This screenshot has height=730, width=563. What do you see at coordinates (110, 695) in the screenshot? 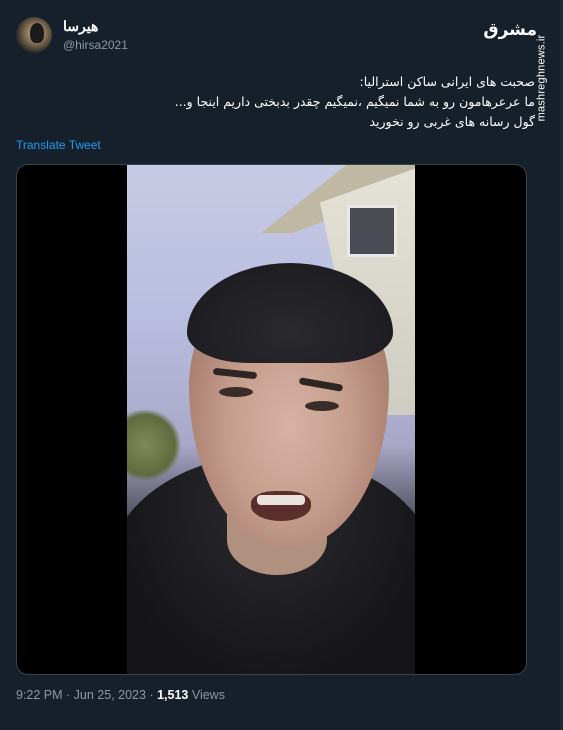
I see `tweet-date: Jun 25, 2023` at bounding box center [110, 695].